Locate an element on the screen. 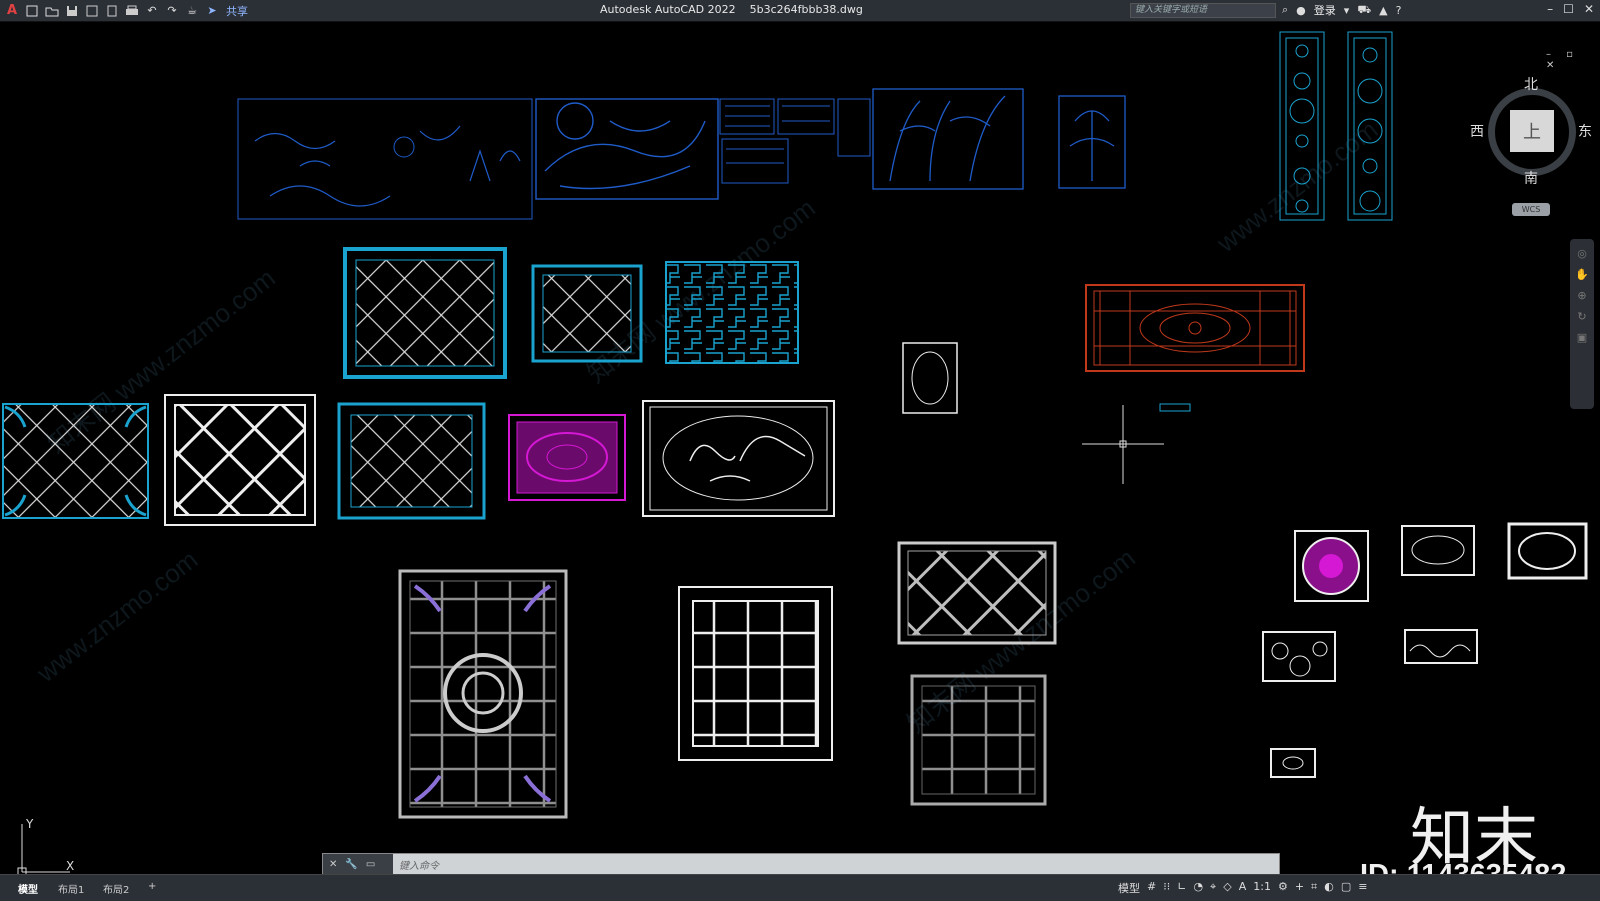 The height and width of the screenshot is (901, 1600). compass-north: 北 is located at coordinates (1531, 84).